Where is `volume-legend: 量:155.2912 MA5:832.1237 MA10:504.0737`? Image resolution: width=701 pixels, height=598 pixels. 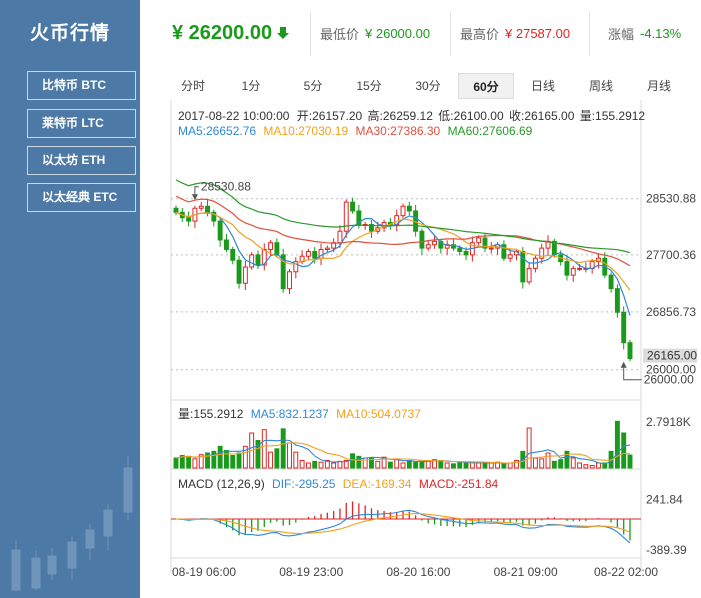
volume-legend: 量:155.2912 MA5:832.1237 MA10:504.0737 is located at coordinates (299, 414).